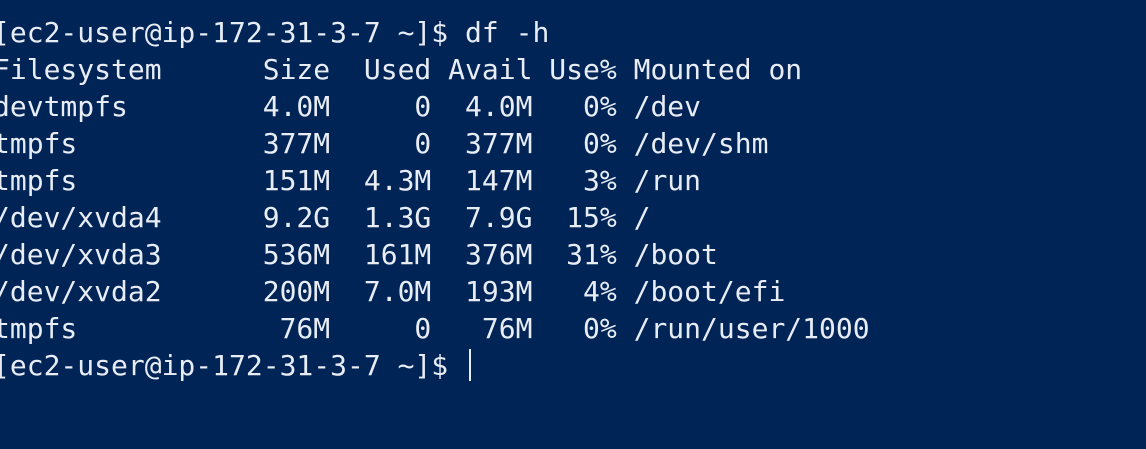 Image resolution: width=1146 pixels, height=449 pixels. I want to click on command-line: [ec2-user@ip-172-31-3-7 ~]$ df -h, so click(435, 32).